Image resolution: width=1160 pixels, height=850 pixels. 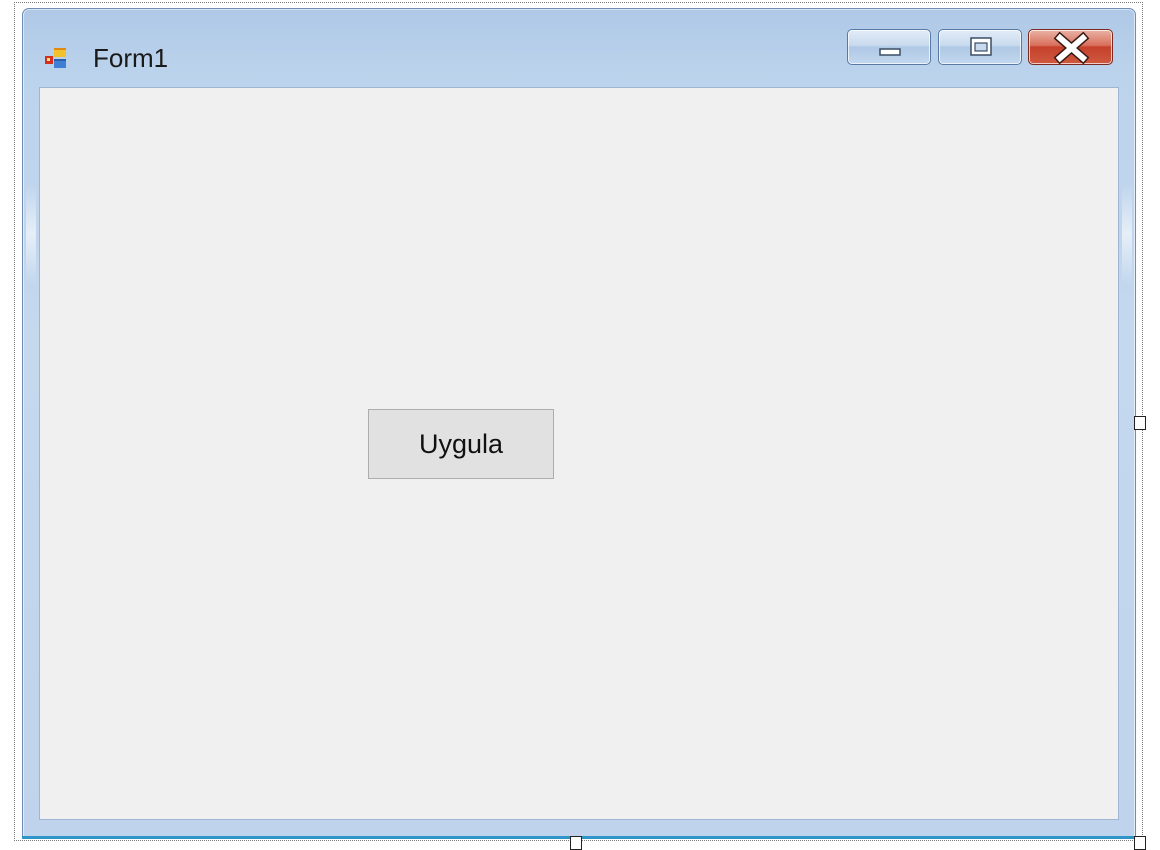 I want to click on apply-button: Uygula, so click(x=461, y=444).